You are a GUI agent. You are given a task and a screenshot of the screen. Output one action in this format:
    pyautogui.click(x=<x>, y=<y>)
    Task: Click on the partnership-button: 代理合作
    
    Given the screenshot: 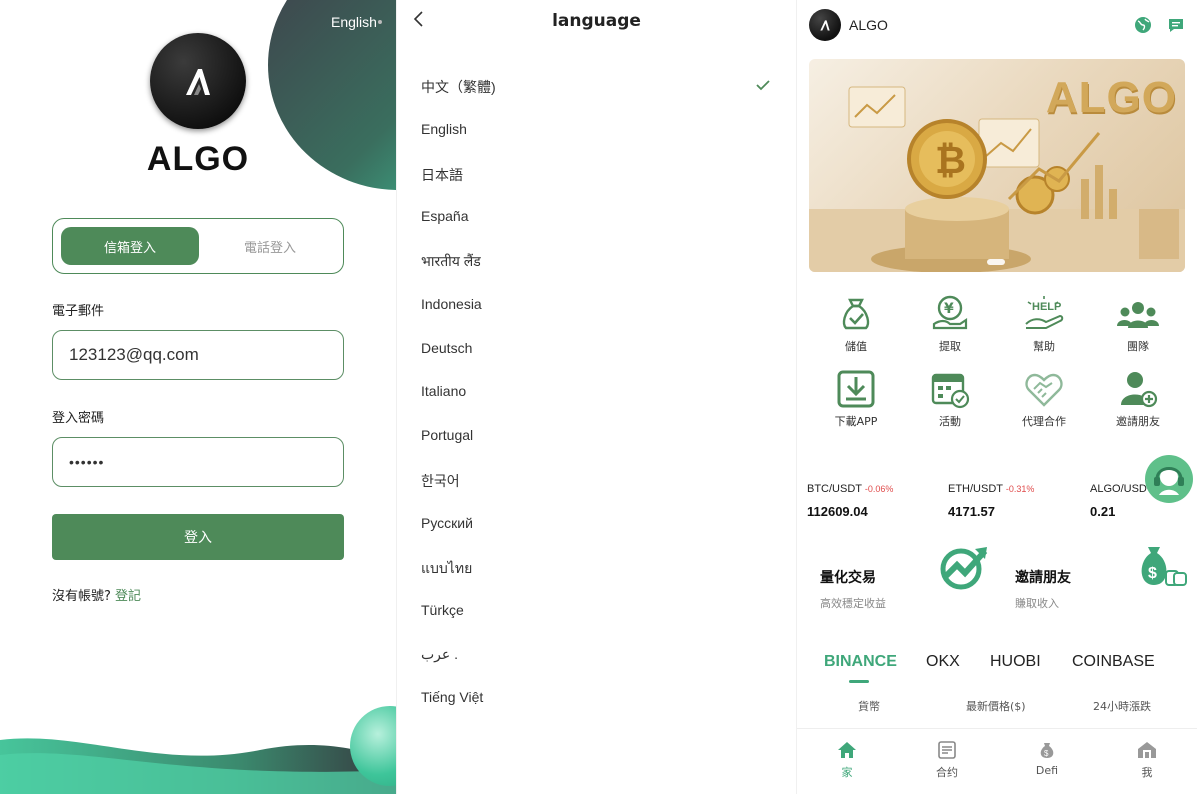 What is the action you would take?
    pyautogui.click(x=1044, y=399)
    